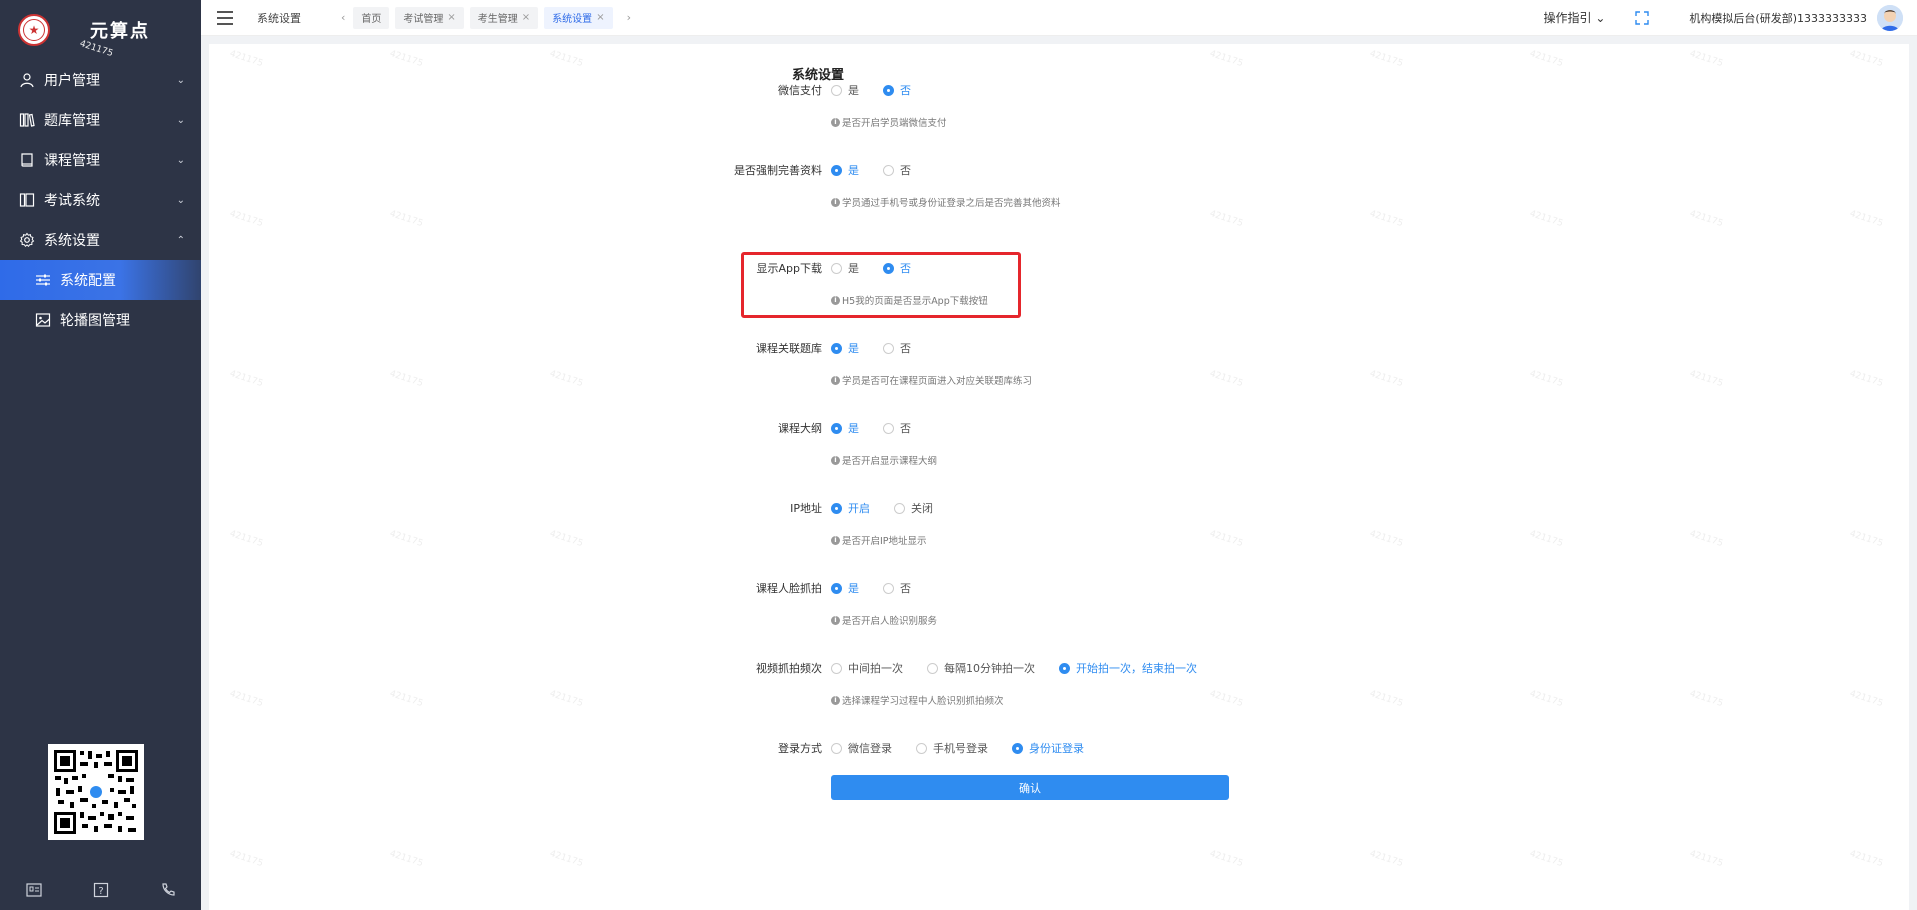 This screenshot has height=910, width=1917. What do you see at coordinates (43, 280) in the screenshot?
I see `sliders-icon` at bounding box center [43, 280].